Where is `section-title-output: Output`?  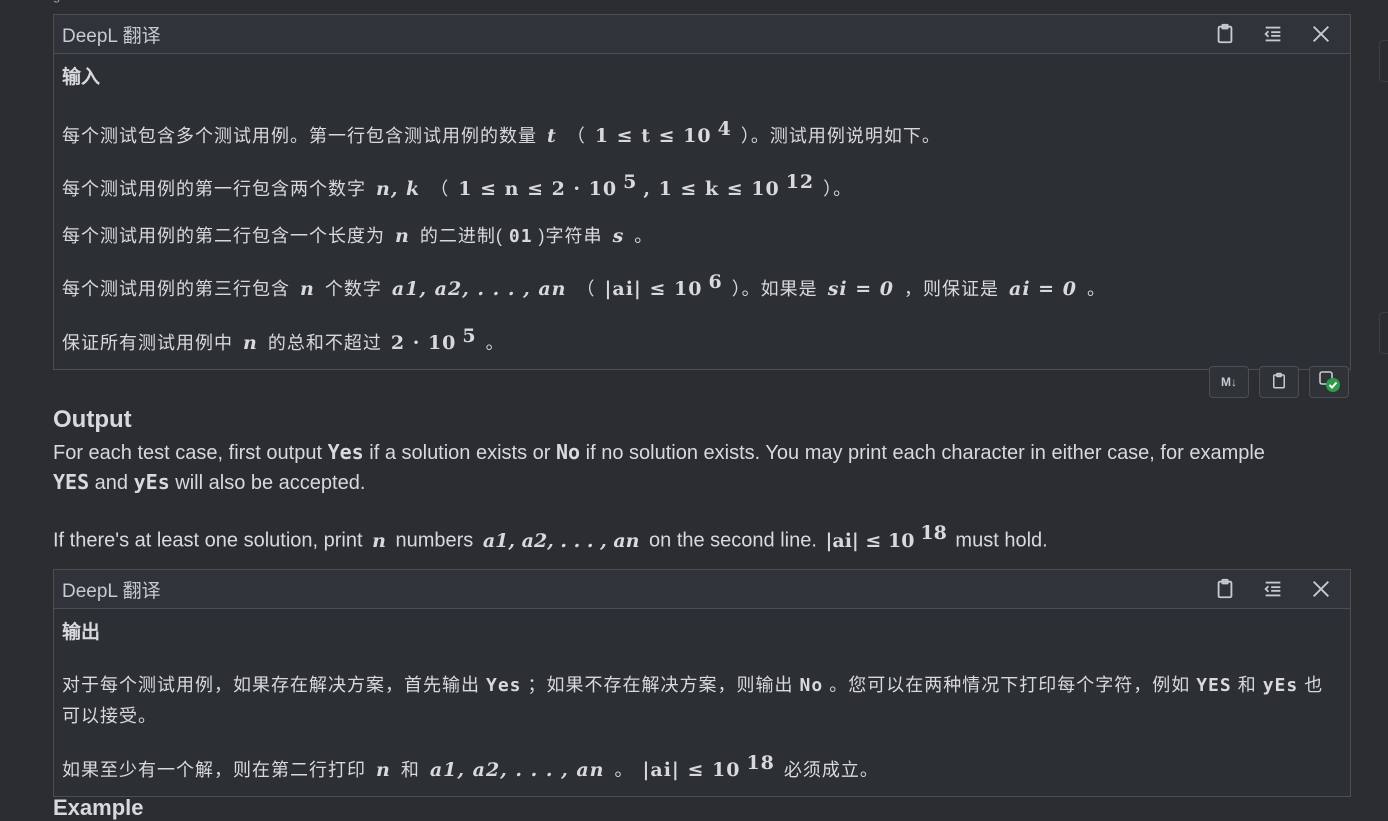
section-title-output: Output is located at coordinates (92, 419).